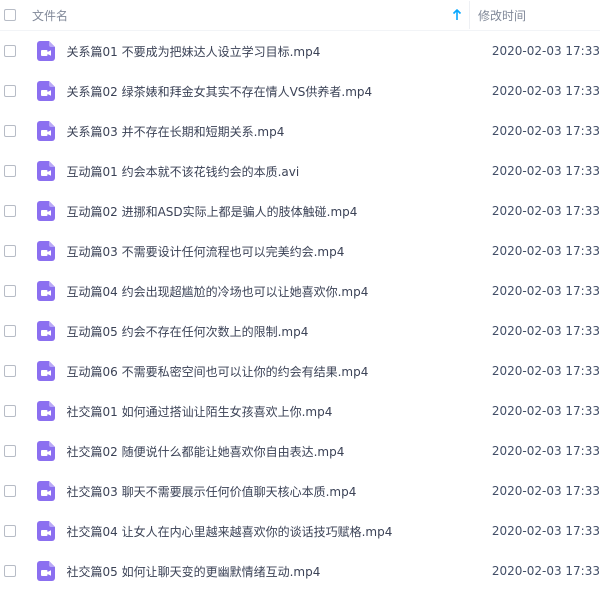 The width and height of the screenshot is (600, 600). Describe the element at coordinates (263, 91) in the screenshot. I see `file-name: 关系篇02 绿茶婊和拜金女其实不存在情人VS供养者.mp4` at that location.